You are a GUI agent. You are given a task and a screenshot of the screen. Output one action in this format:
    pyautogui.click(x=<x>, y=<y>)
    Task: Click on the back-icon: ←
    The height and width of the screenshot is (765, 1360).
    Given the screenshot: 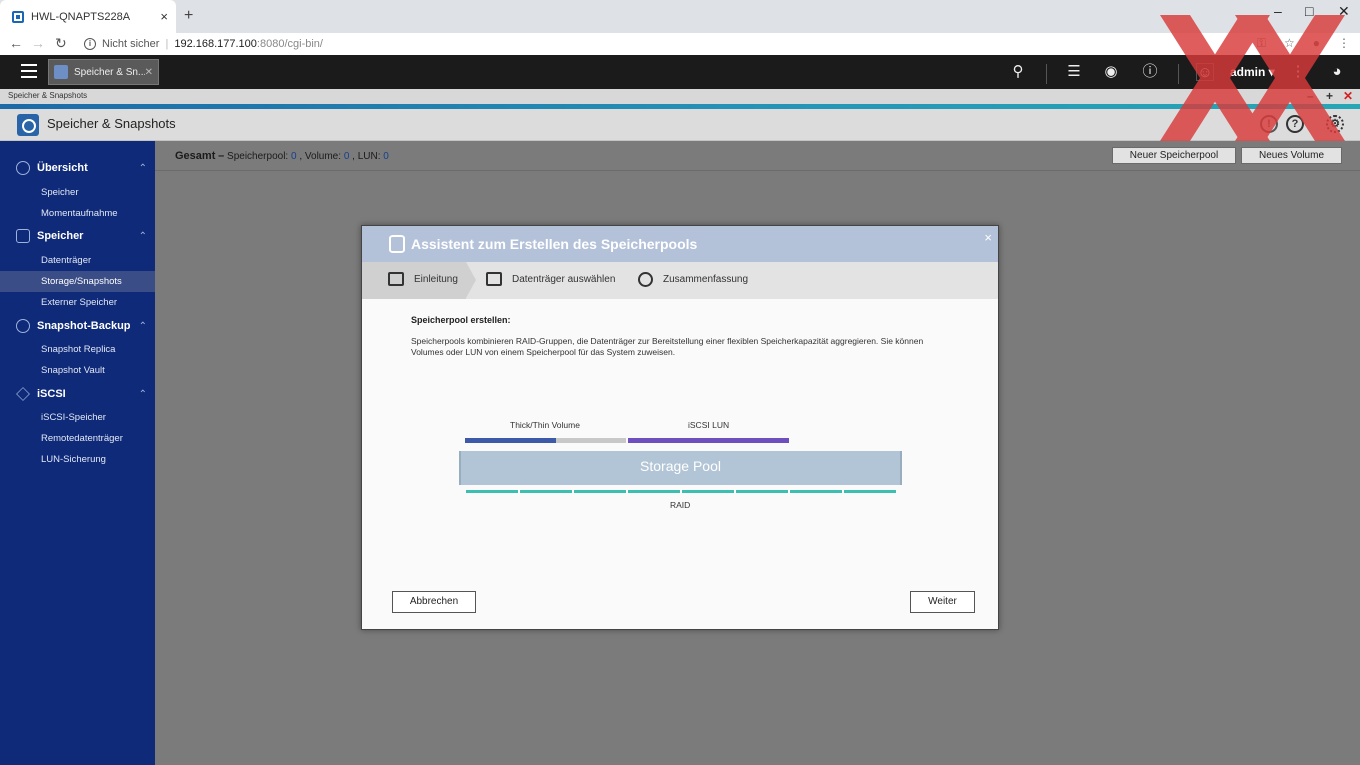 What is the action you would take?
    pyautogui.click(x=16, y=43)
    